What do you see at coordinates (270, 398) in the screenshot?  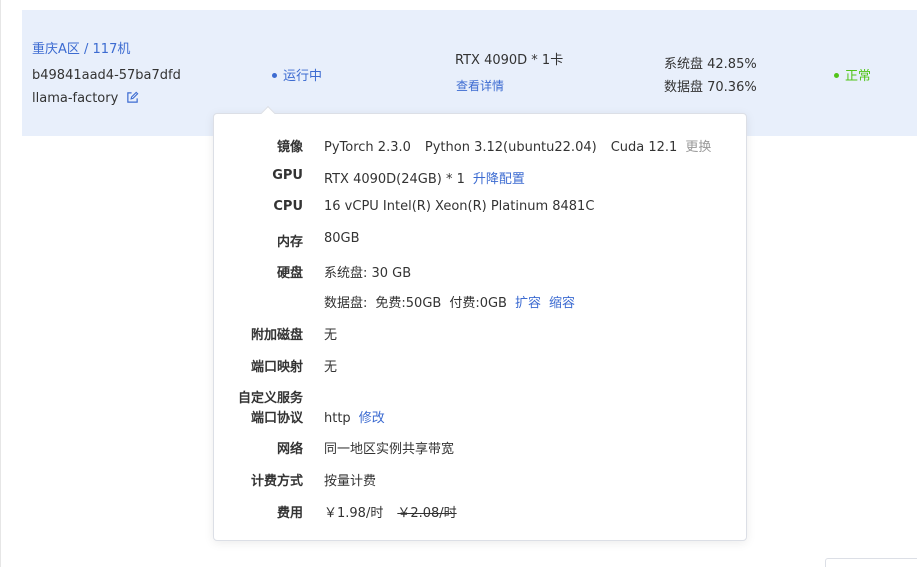 I see `custom-service-label: 自定义服务` at bounding box center [270, 398].